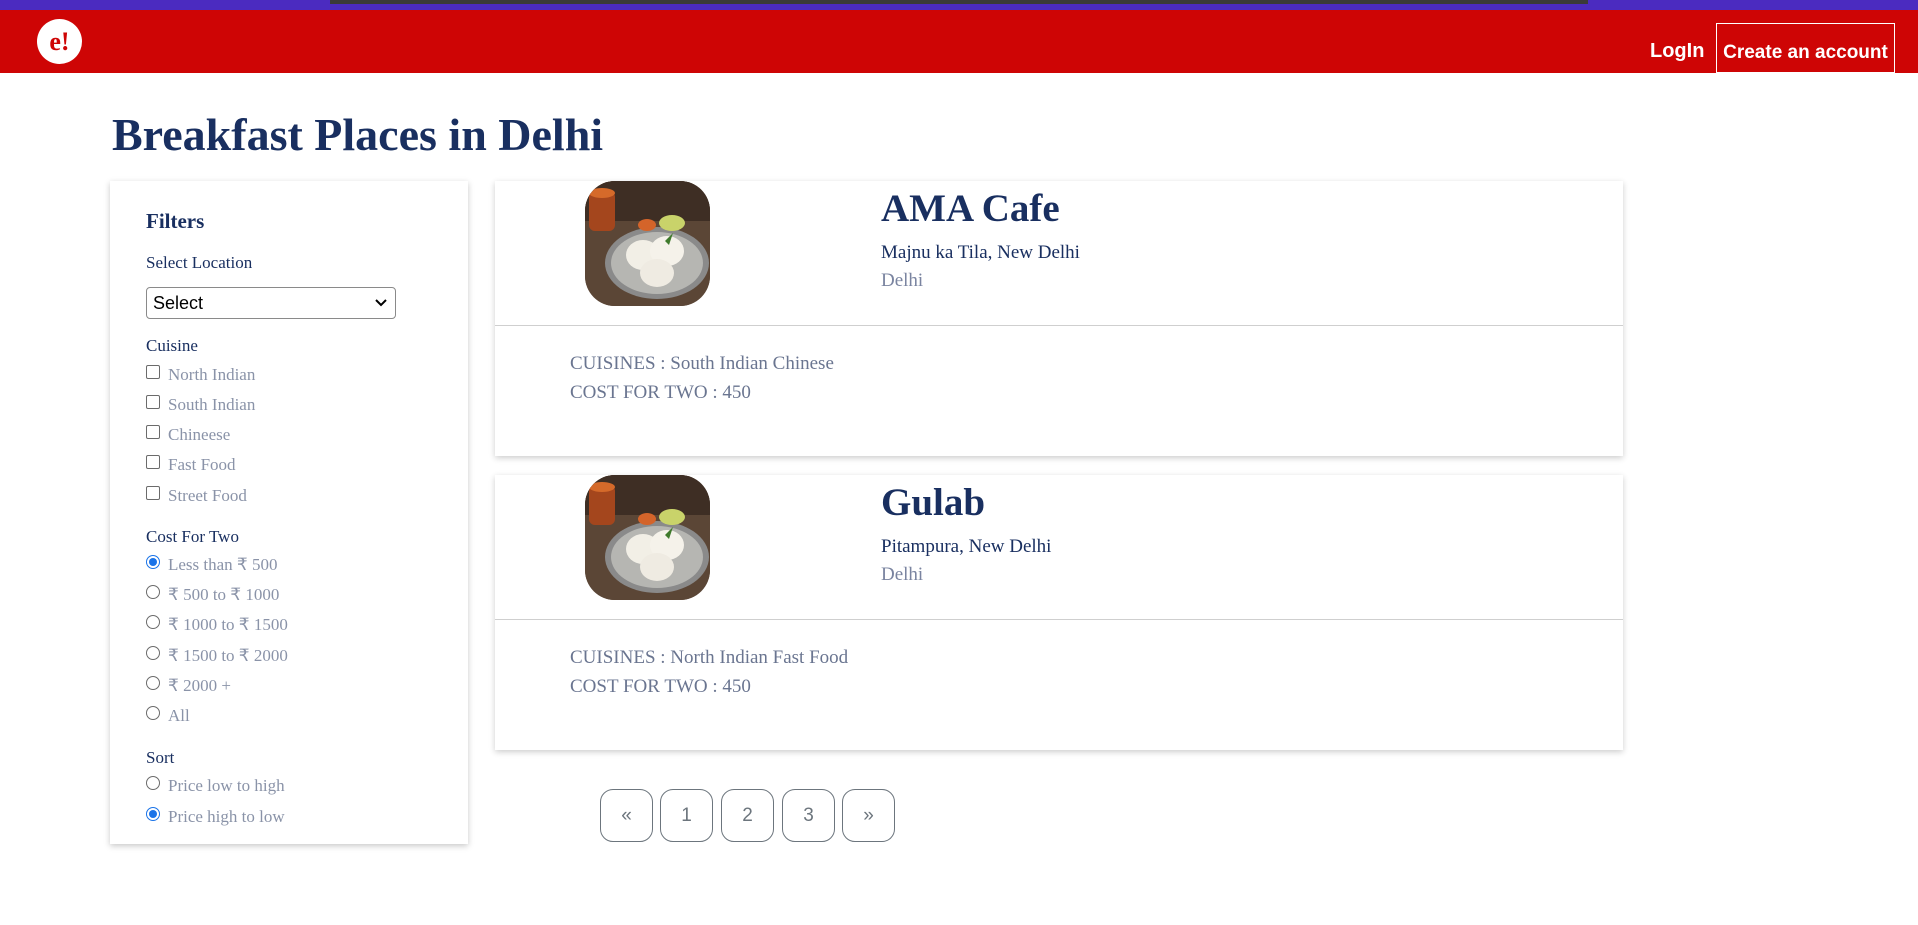 The height and width of the screenshot is (925, 1918). What do you see at coordinates (223, 564) in the screenshot?
I see `option-label: Less than ₹ 500` at bounding box center [223, 564].